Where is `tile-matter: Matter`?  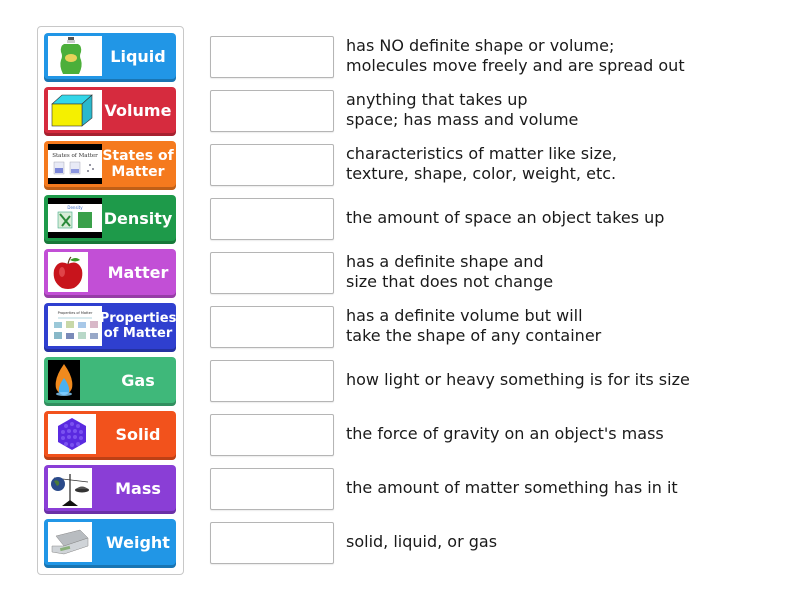
tile-matter: Matter is located at coordinates (110, 273).